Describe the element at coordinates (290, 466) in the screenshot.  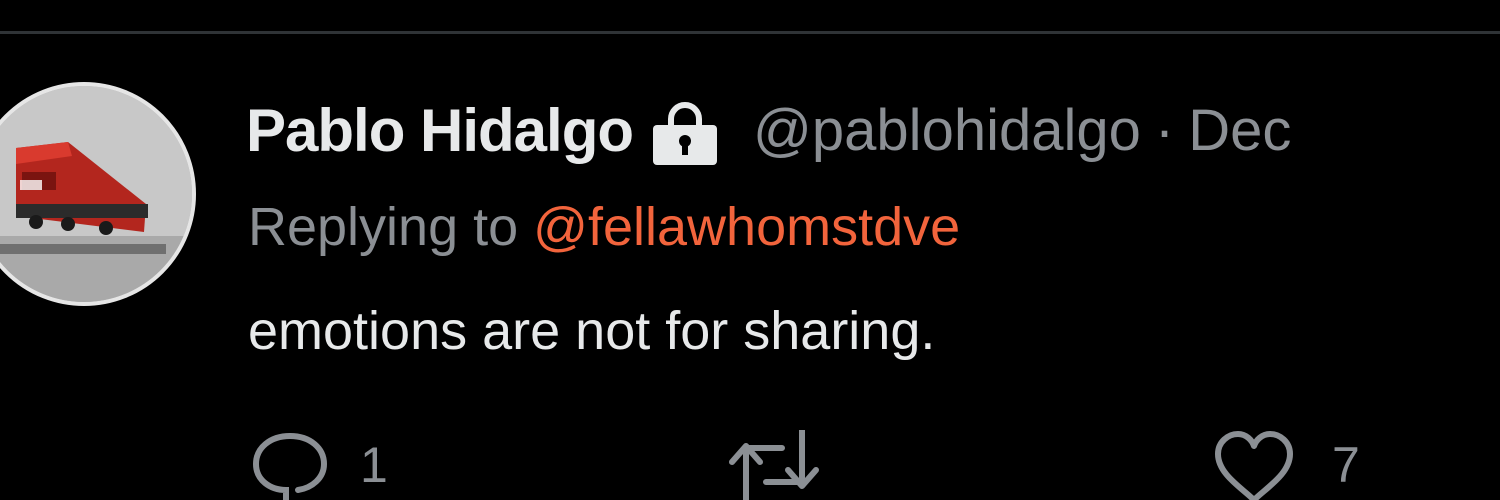
I see `reply-icon` at that location.